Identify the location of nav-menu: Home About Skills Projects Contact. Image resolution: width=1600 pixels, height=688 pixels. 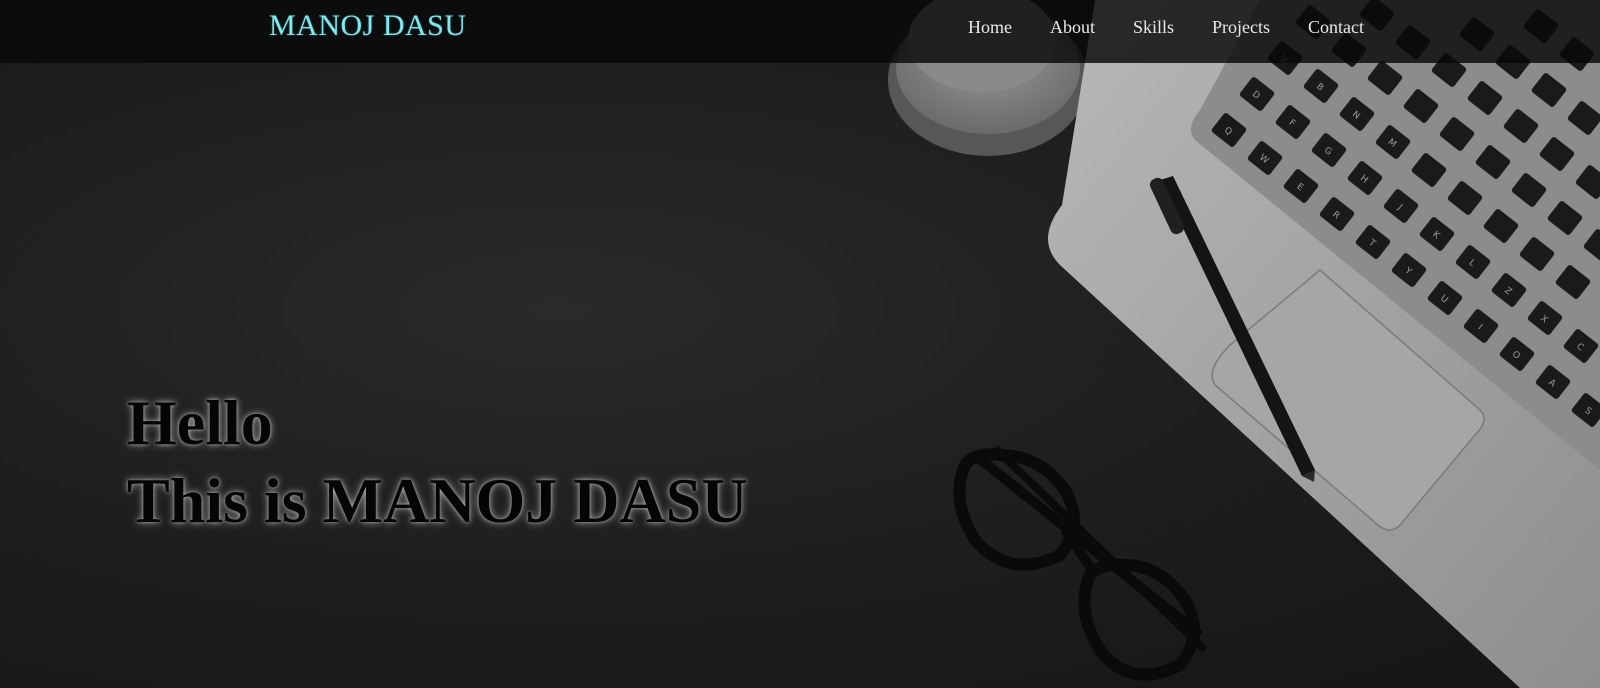
(1166, 27).